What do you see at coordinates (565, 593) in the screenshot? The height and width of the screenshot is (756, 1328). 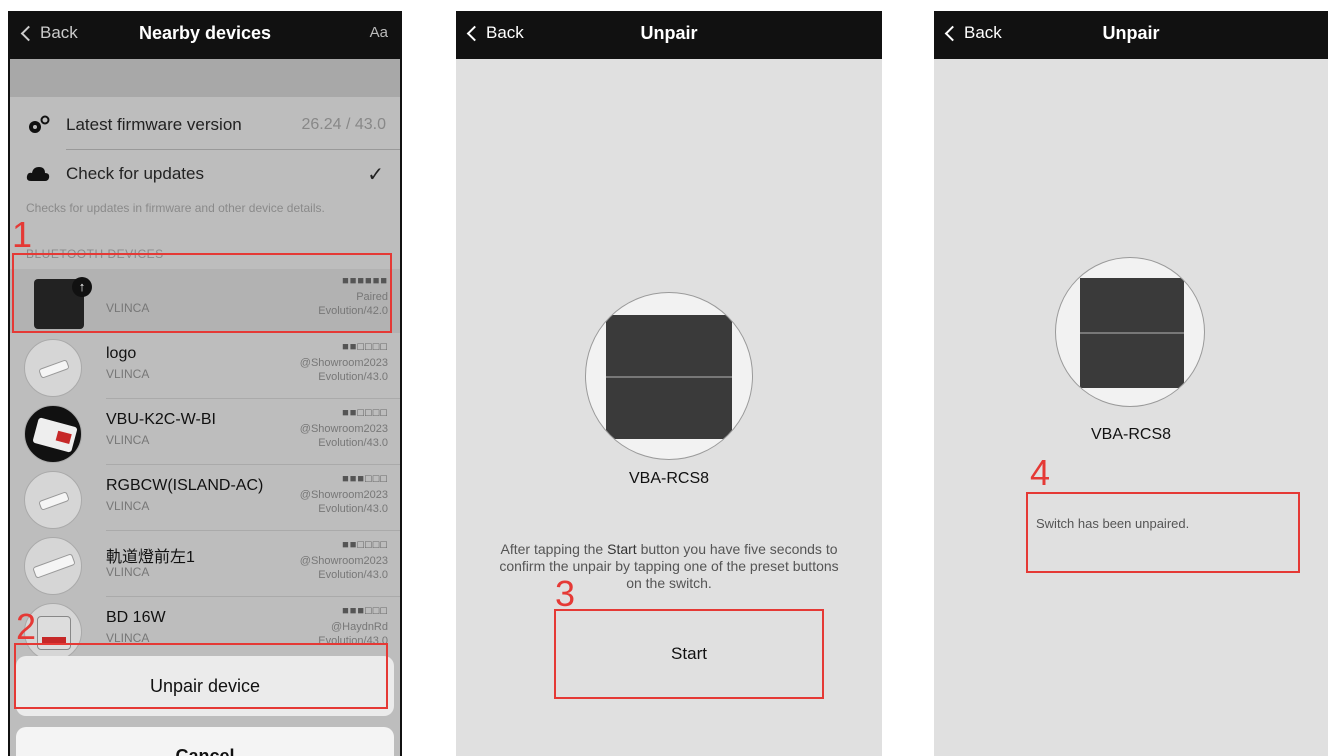 I see `step-number-3: 3` at bounding box center [565, 593].